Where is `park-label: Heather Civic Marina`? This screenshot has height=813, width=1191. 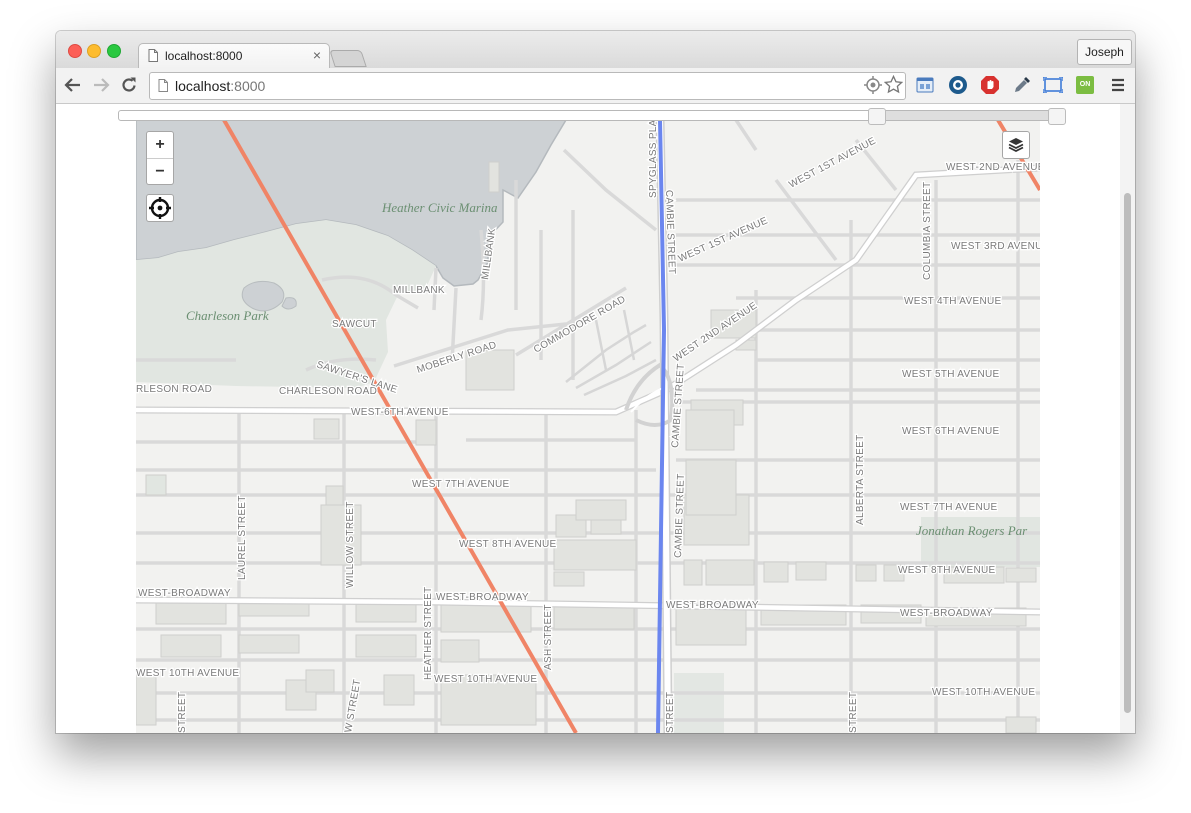 park-label: Heather Civic Marina is located at coordinates (439, 207).